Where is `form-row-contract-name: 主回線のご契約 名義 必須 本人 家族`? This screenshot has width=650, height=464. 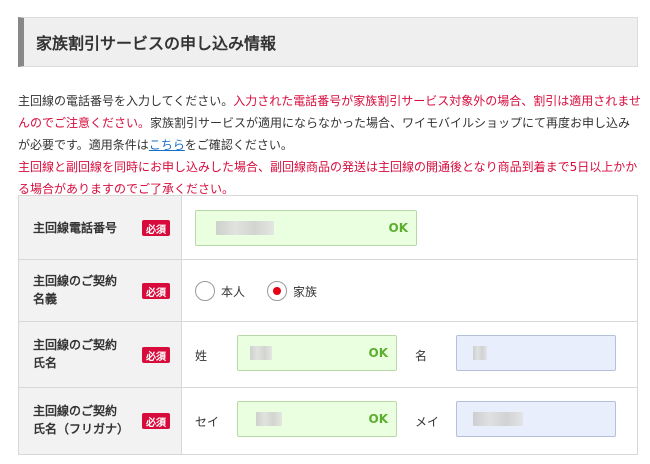 form-row-contract-name: 主回線のご契約 名義 必須 本人 家族 is located at coordinates (328, 291).